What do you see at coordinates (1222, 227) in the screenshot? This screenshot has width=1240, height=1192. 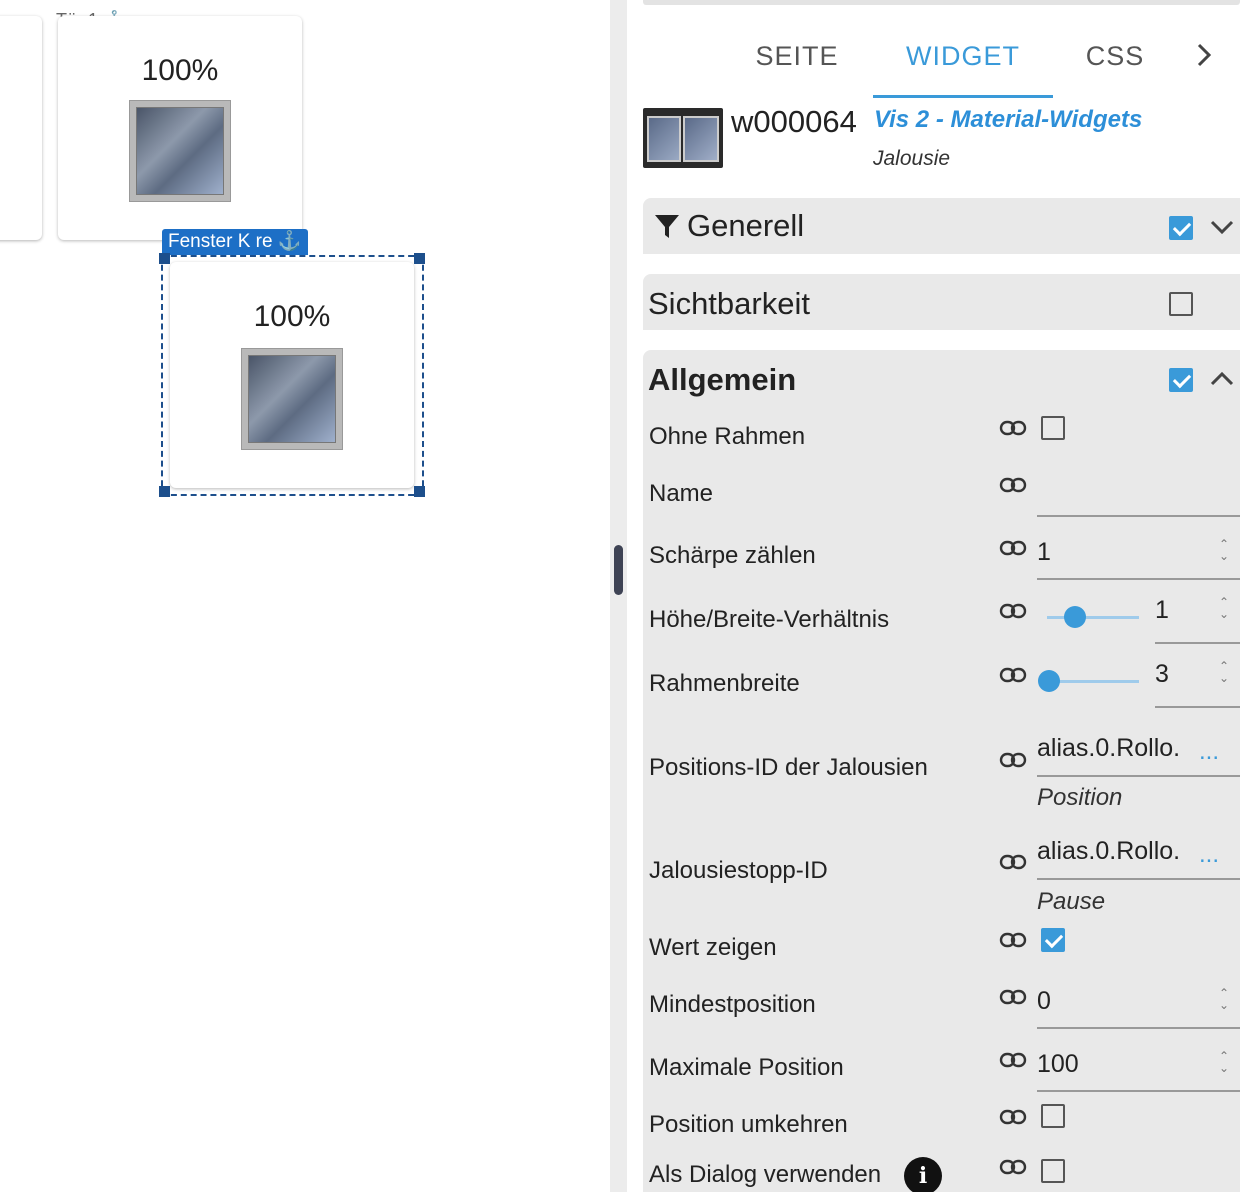 I see `chevron-down-icon` at bounding box center [1222, 227].